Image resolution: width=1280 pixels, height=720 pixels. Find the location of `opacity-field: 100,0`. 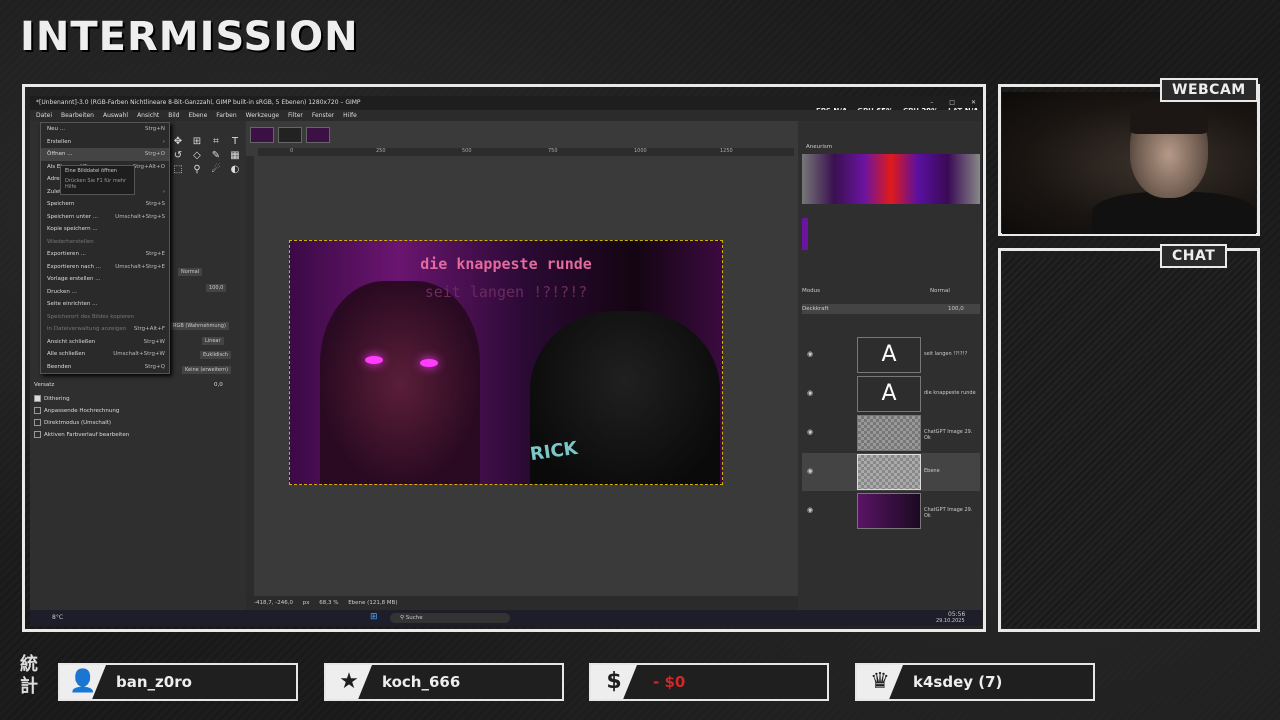

opacity-field: 100,0 is located at coordinates (216, 288).